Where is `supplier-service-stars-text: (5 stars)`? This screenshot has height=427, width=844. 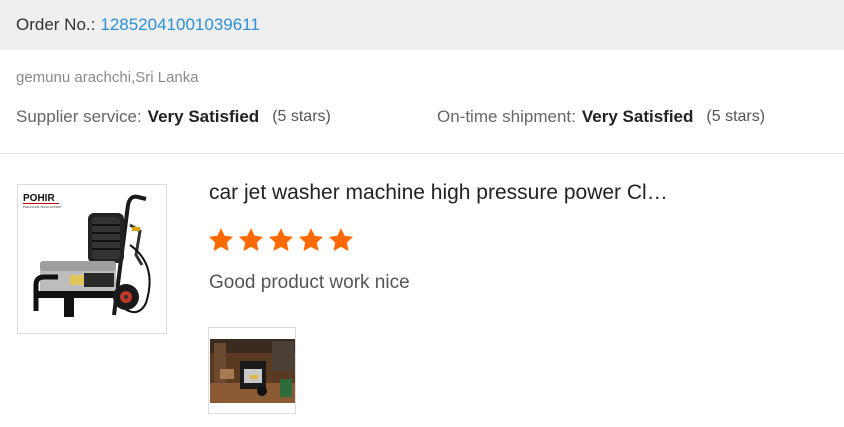
supplier-service-stars-text: (5 stars) is located at coordinates (301, 116).